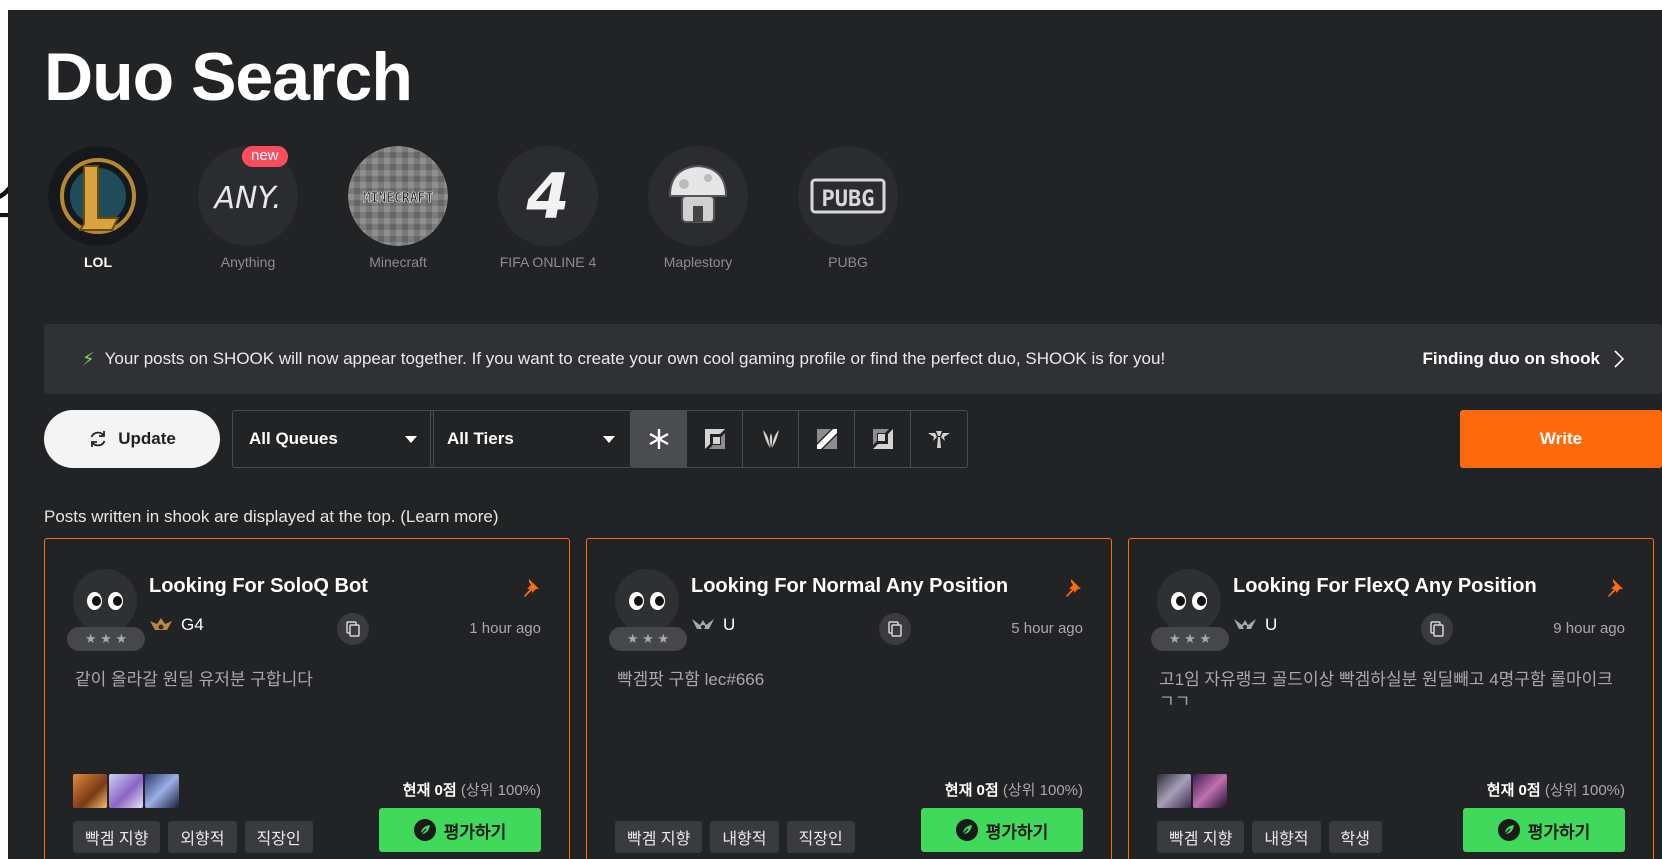 This screenshot has width=1662, height=859. Describe the element at coordinates (147, 438) in the screenshot. I see `update-button-label: Update` at that location.